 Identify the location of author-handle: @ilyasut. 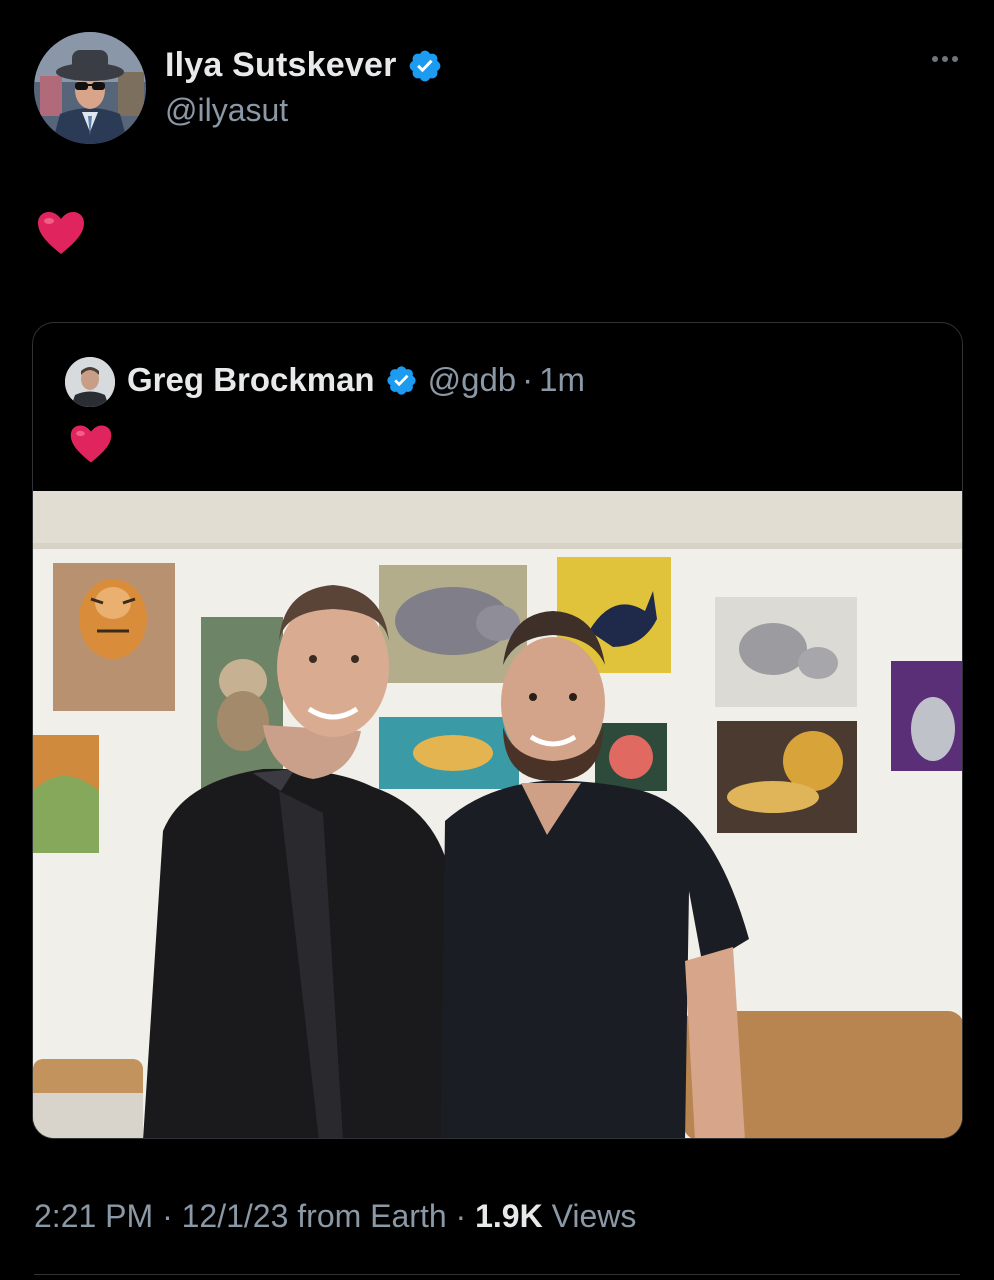
(226, 110).